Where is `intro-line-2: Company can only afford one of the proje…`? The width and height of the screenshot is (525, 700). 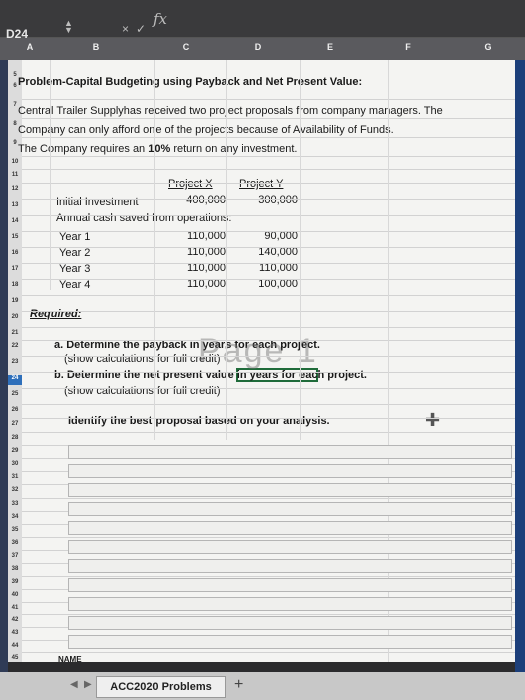
intro-line-2: Company can only afford one of the proje… is located at coordinates (206, 130).